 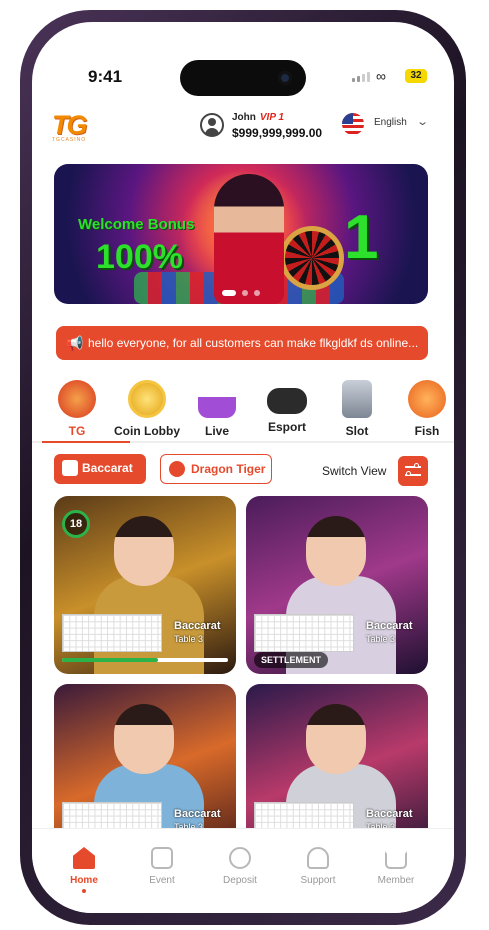 What do you see at coordinates (75, 343) in the screenshot?
I see `megaphone-icon: 📢` at bounding box center [75, 343].